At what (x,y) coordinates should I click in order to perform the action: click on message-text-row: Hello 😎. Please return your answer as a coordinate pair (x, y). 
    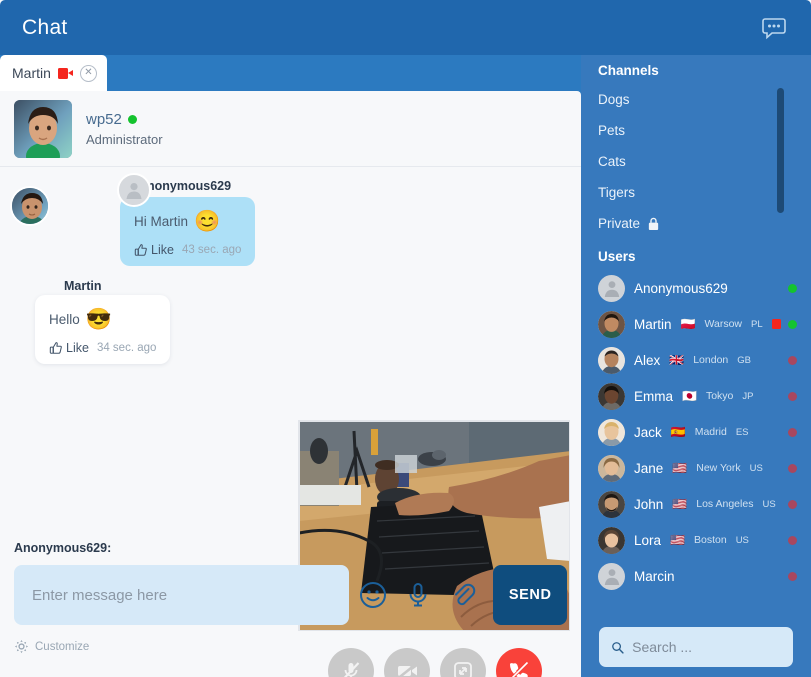
    Looking at the image, I should click on (102, 319).